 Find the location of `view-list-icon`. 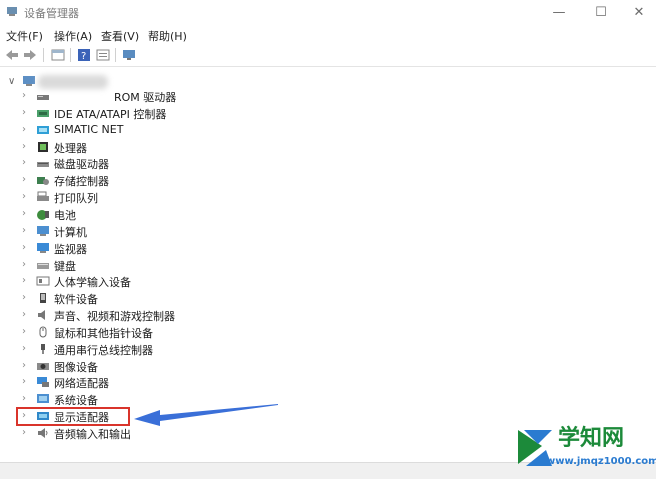

view-list-icon is located at coordinates (103, 55).